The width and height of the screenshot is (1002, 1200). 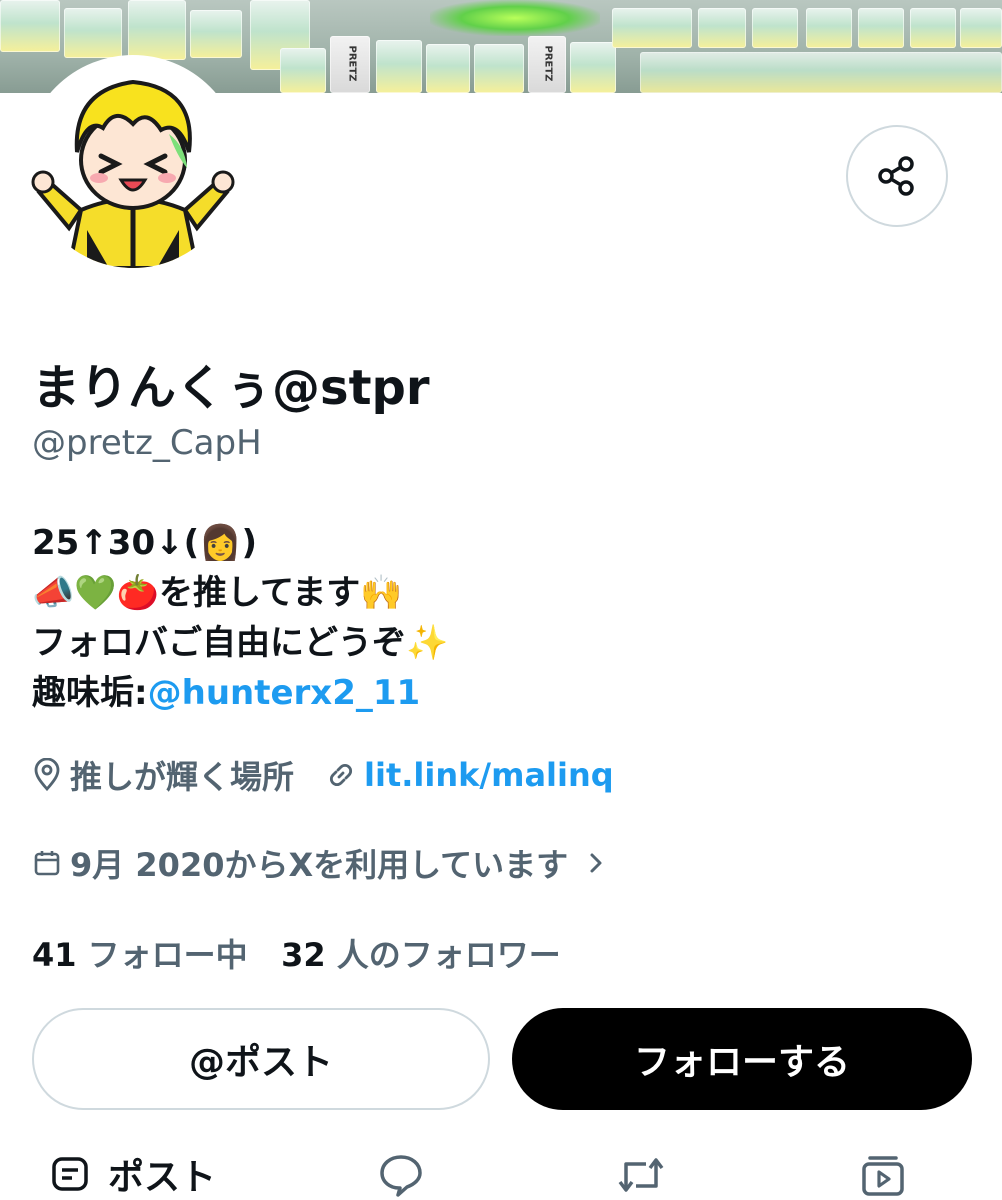 I want to click on user-handle: @pretz_CapH, so click(x=147, y=443).